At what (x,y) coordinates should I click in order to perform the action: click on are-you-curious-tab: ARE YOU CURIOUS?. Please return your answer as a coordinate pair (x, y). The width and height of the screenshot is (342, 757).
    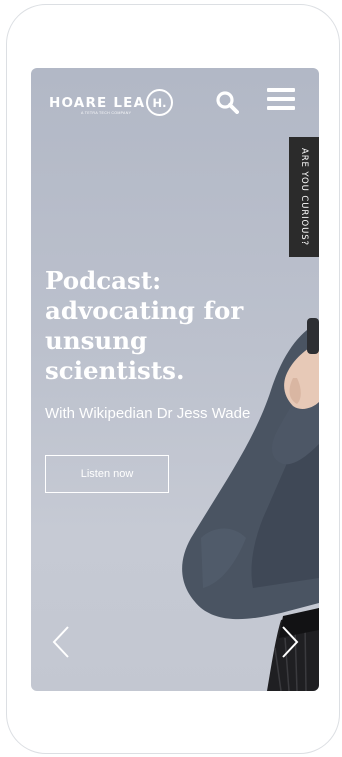
    Looking at the image, I should click on (304, 197).